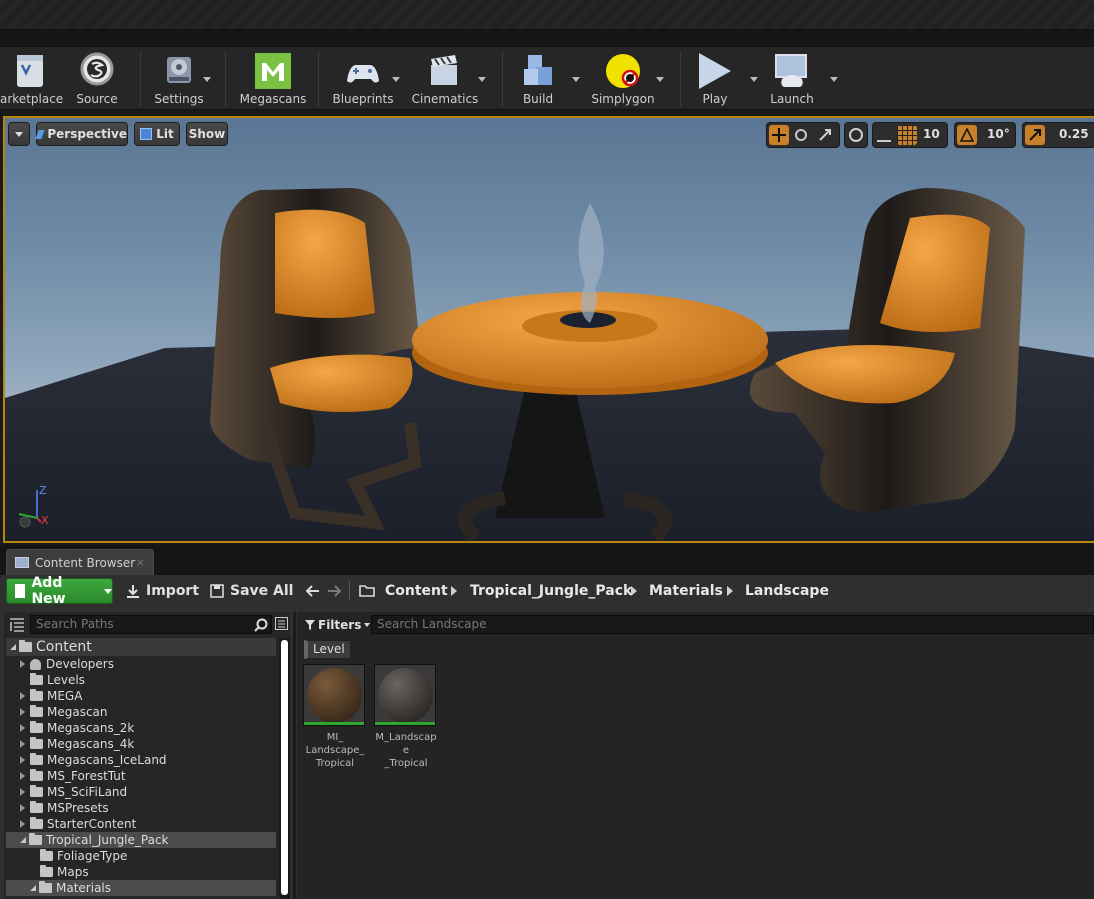 The image size is (1094, 899). I want to click on toolbar-cinematics-button: Cinematics, so click(448, 79).